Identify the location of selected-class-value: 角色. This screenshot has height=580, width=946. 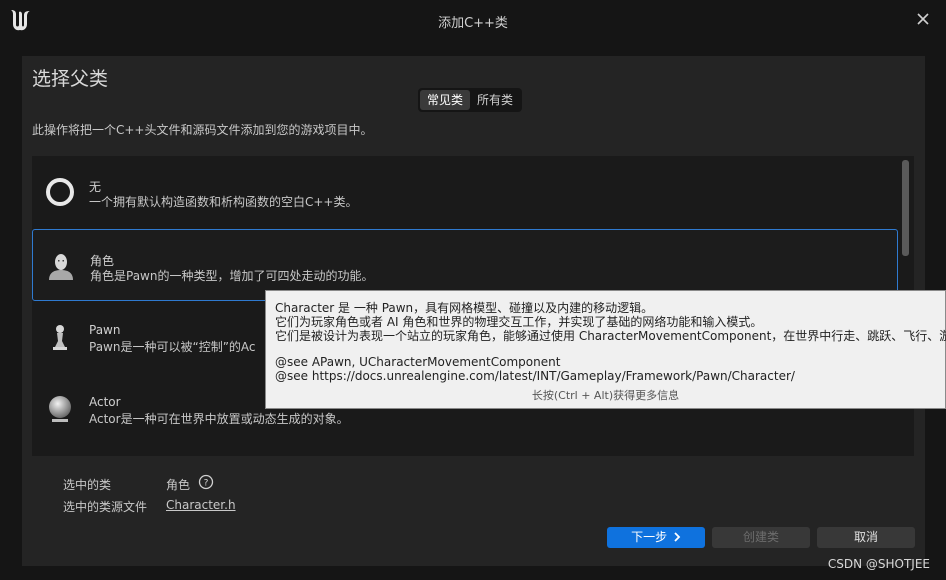
(178, 485).